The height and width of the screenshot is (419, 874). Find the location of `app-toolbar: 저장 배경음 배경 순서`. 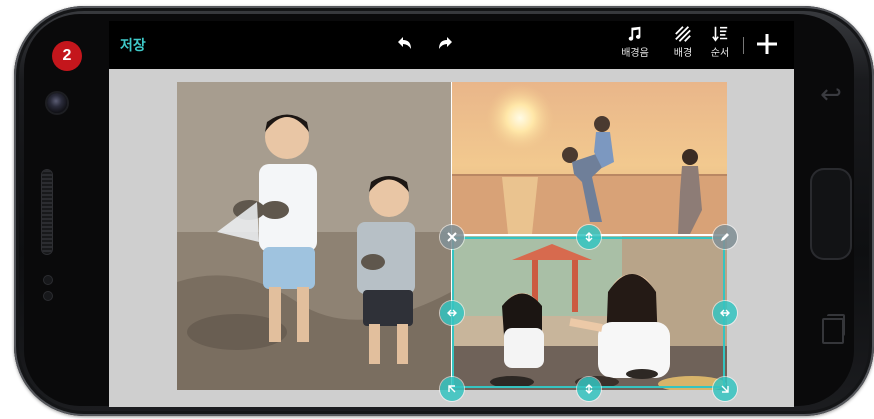

app-toolbar: 저장 배경음 배경 순서 is located at coordinates (451, 45).